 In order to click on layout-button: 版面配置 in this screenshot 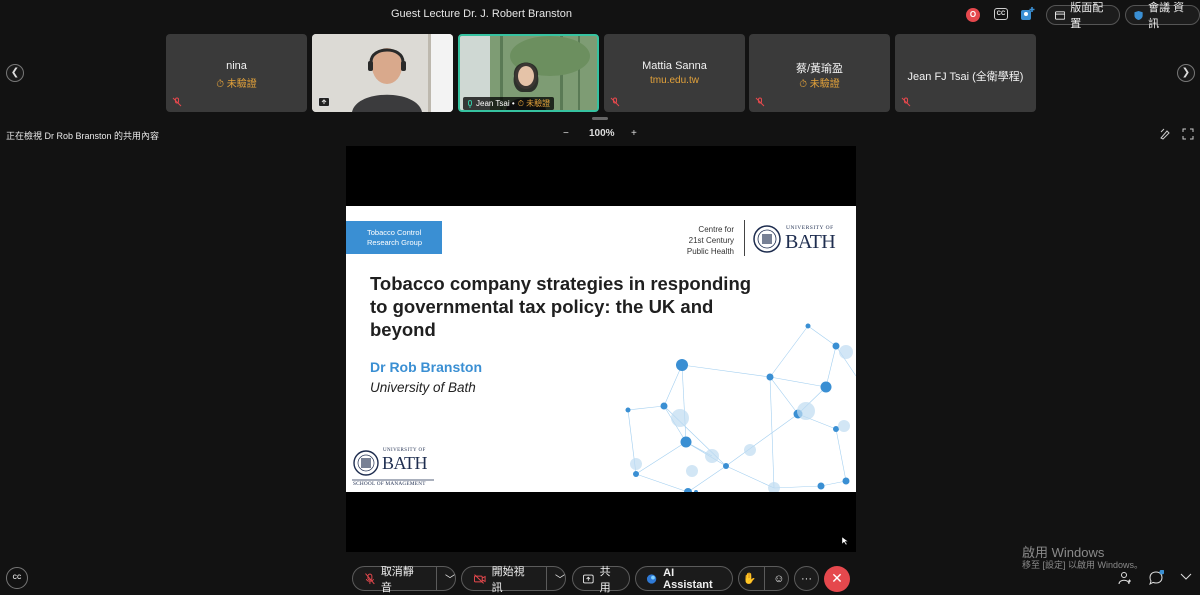, I will do `click(1083, 16)`.